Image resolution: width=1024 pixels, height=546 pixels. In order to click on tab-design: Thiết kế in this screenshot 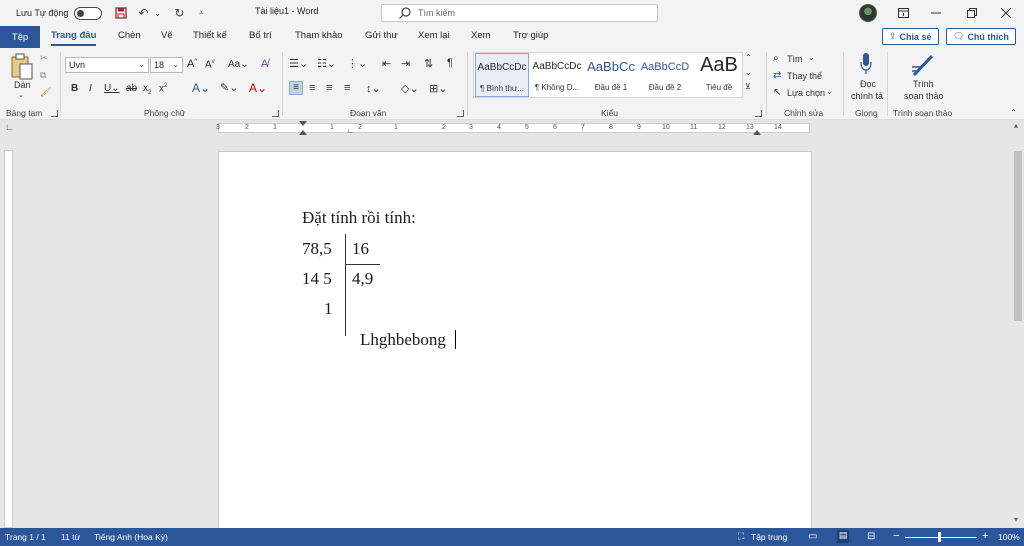, I will do `click(210, 35)`.